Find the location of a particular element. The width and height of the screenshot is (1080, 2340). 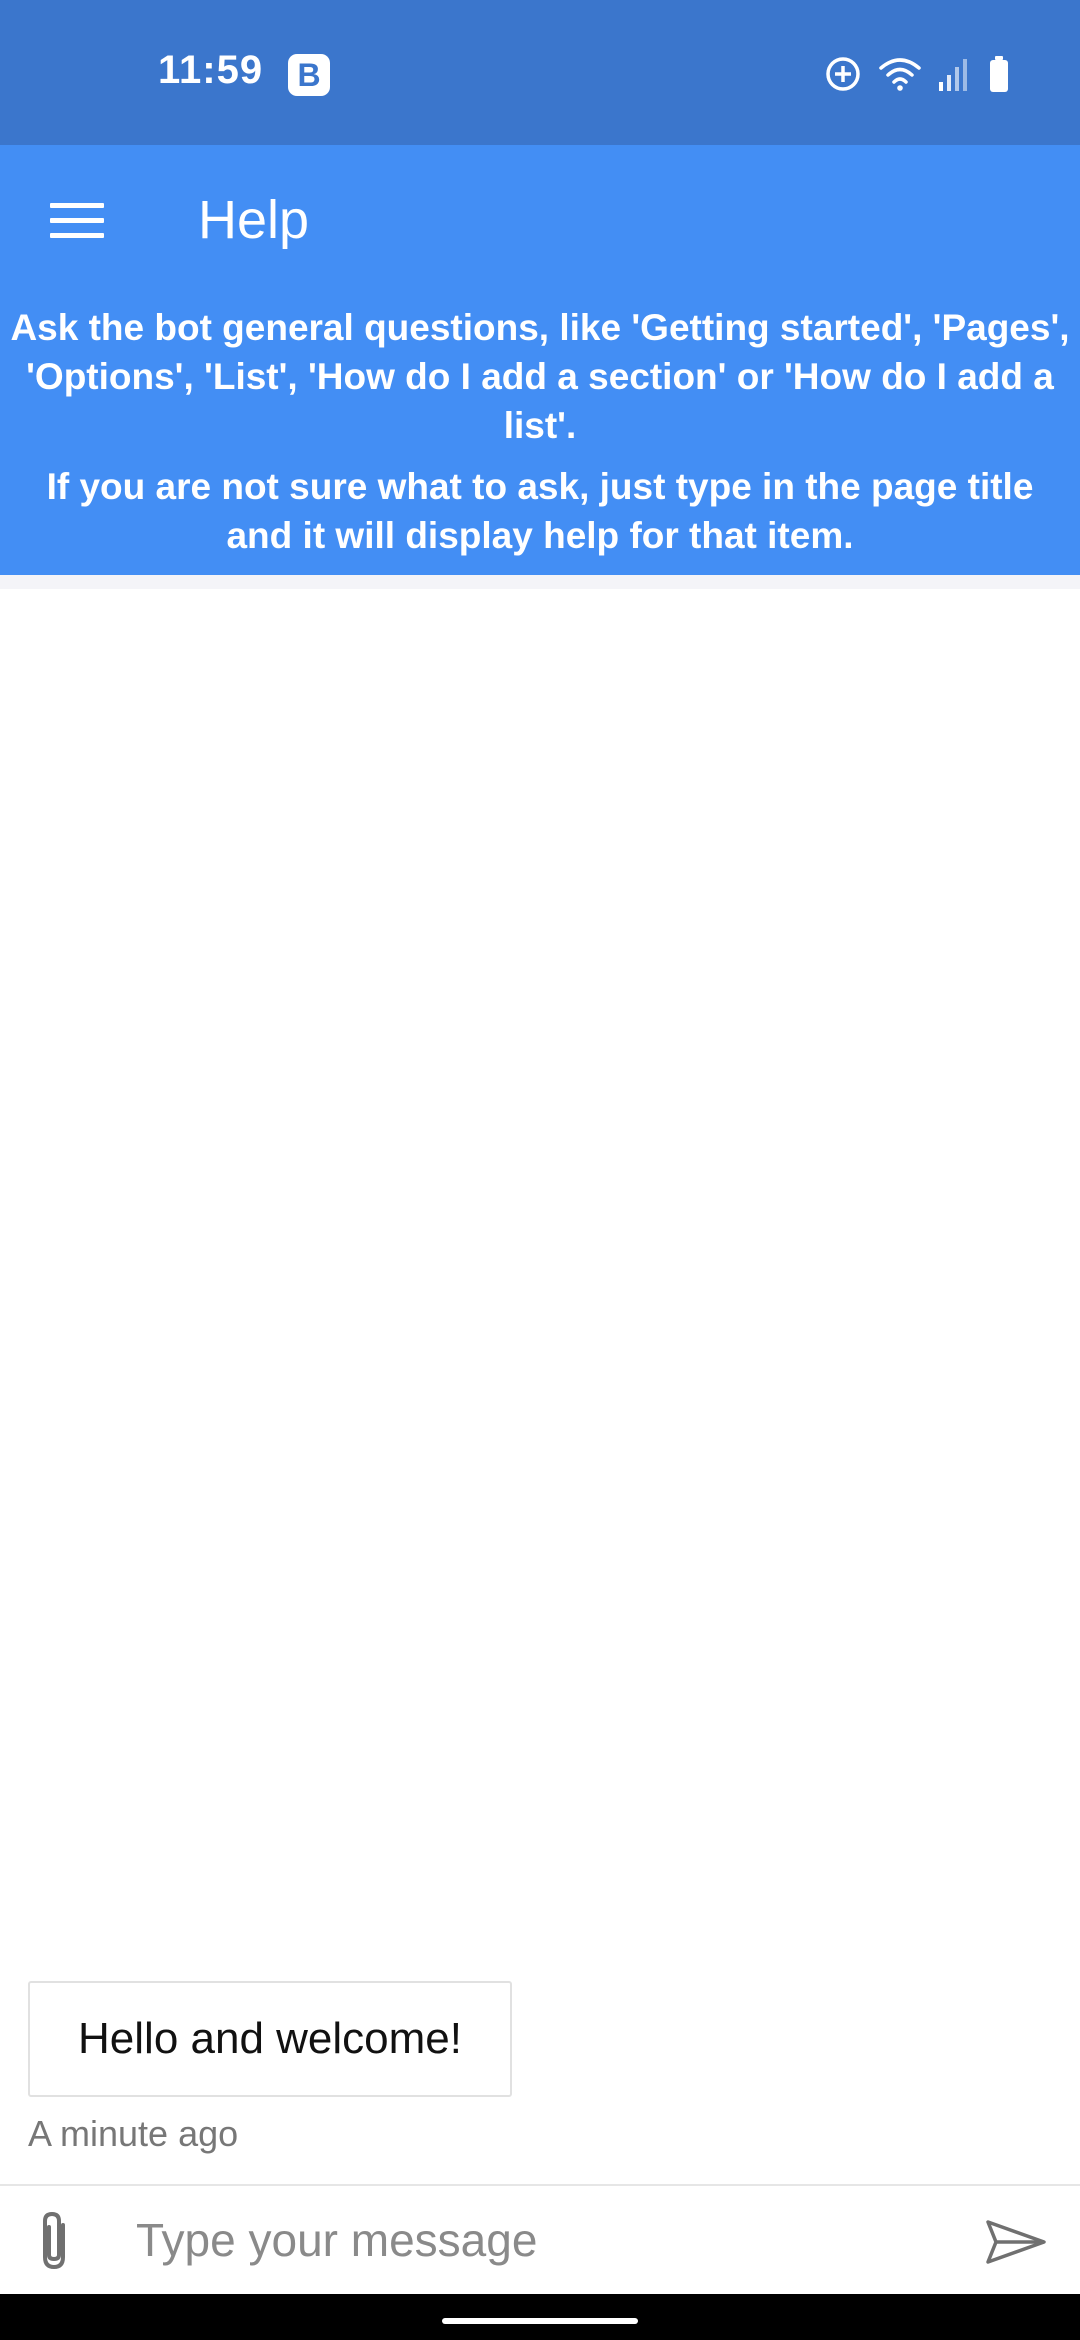

hamburger-menu-icon is located at coordinates (77, 221).